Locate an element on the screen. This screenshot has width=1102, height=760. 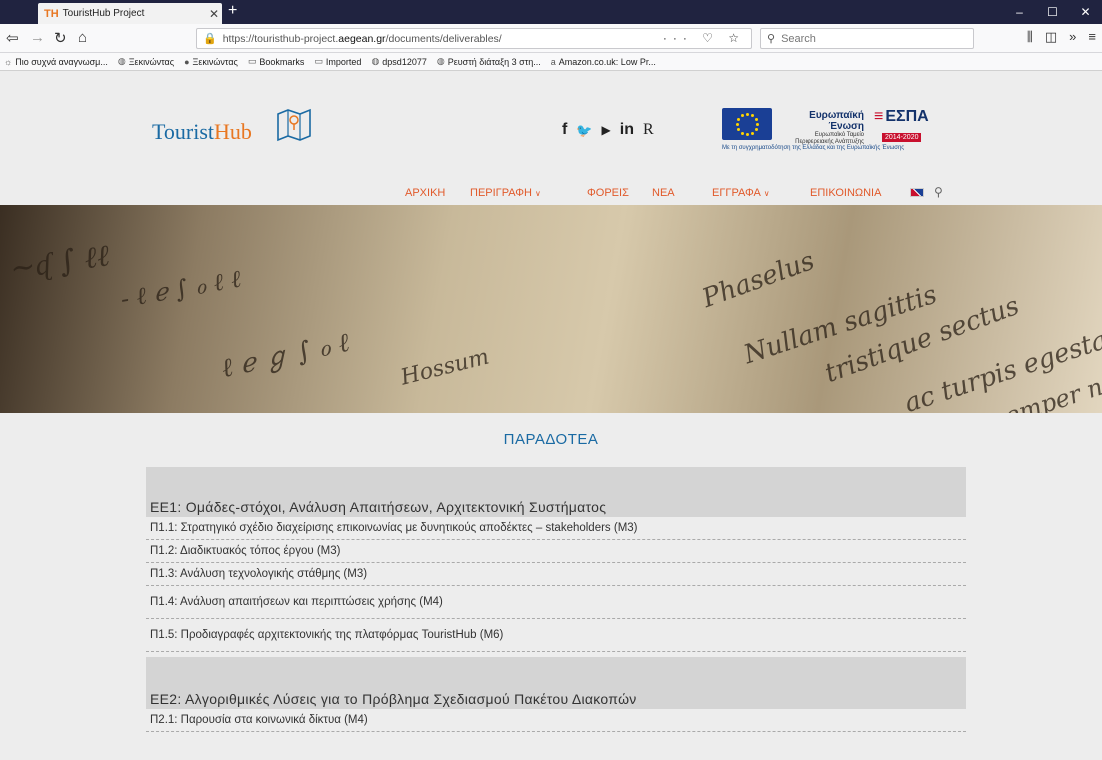
espa-logo: ≡ ΕΣΠΑ 2014-2020 is located at coordinates (901, 125).